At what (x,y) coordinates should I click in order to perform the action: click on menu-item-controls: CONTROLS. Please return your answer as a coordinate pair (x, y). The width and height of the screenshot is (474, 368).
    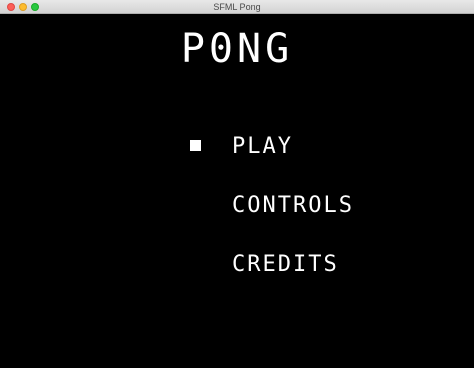
    Looking at the image, I should click on (293, 206).